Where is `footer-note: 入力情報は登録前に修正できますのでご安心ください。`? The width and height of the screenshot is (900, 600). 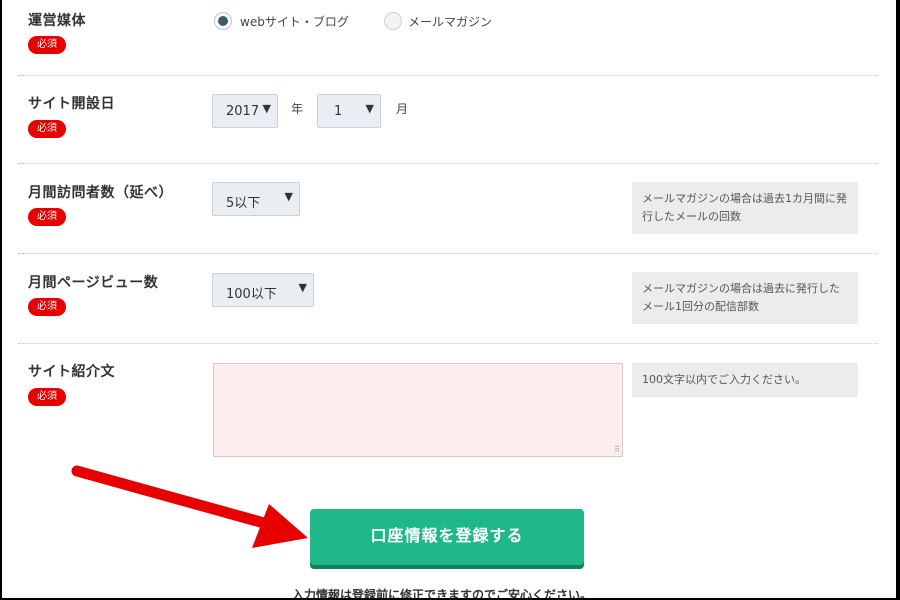 footer-note: 入力情報は登録前に修正できますのでご安心ください。 is located at coordinates (442, 593).